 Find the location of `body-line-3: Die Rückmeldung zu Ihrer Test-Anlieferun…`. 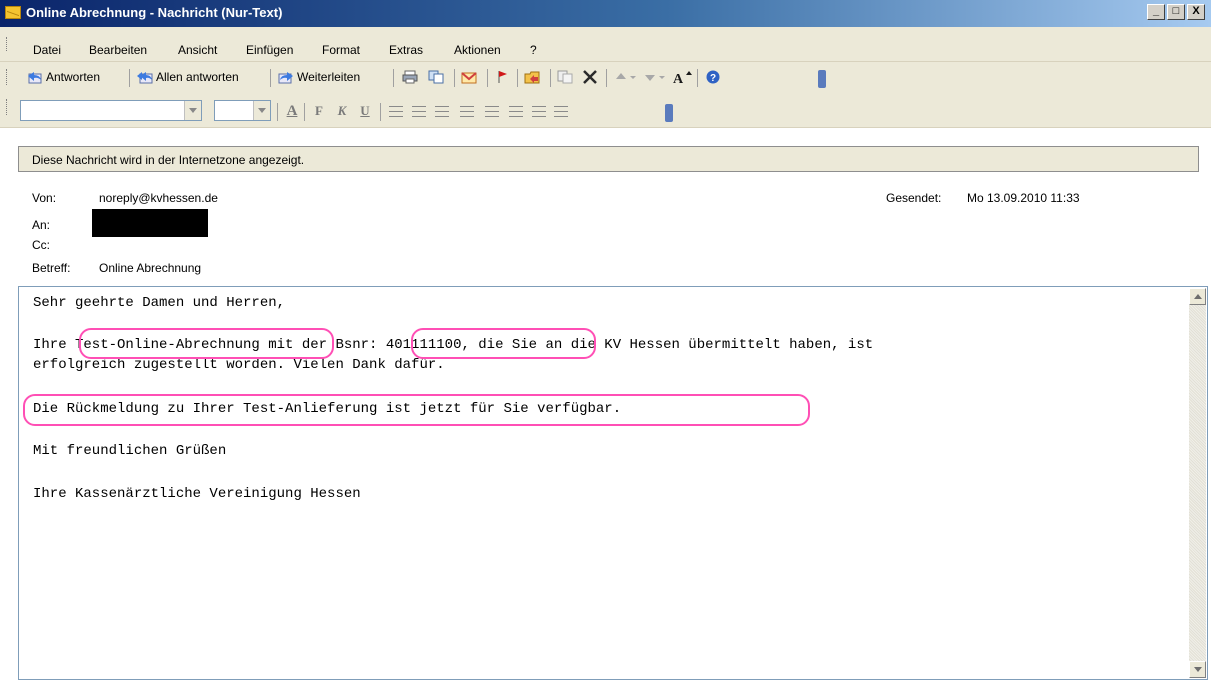

body-line-3: Die Rückmeldung zu Ihrer Test-Anlieferun… is located at coordinates (327, 409).